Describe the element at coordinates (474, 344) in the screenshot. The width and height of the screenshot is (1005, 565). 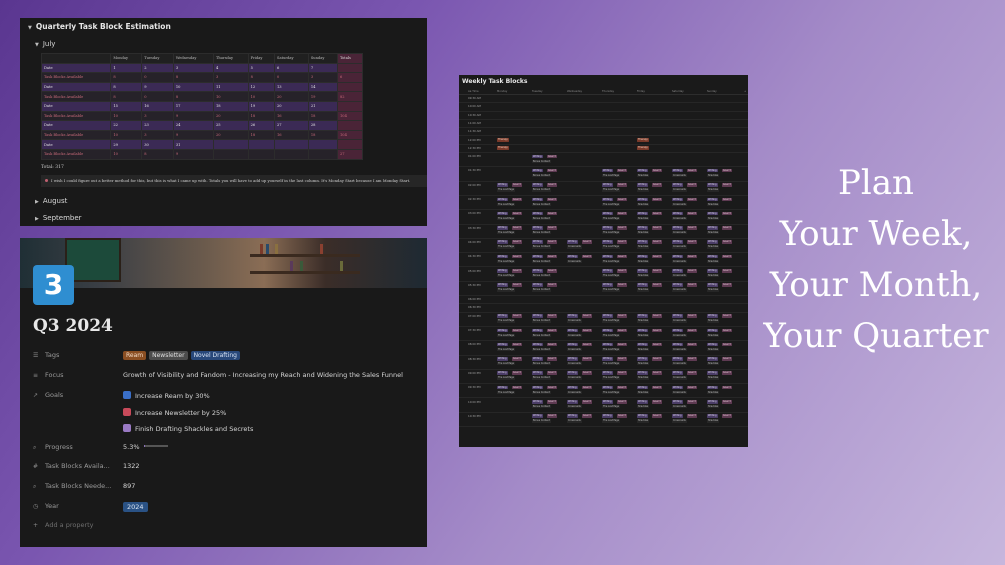
I see `time-cell: 08:00 PM` at that location.